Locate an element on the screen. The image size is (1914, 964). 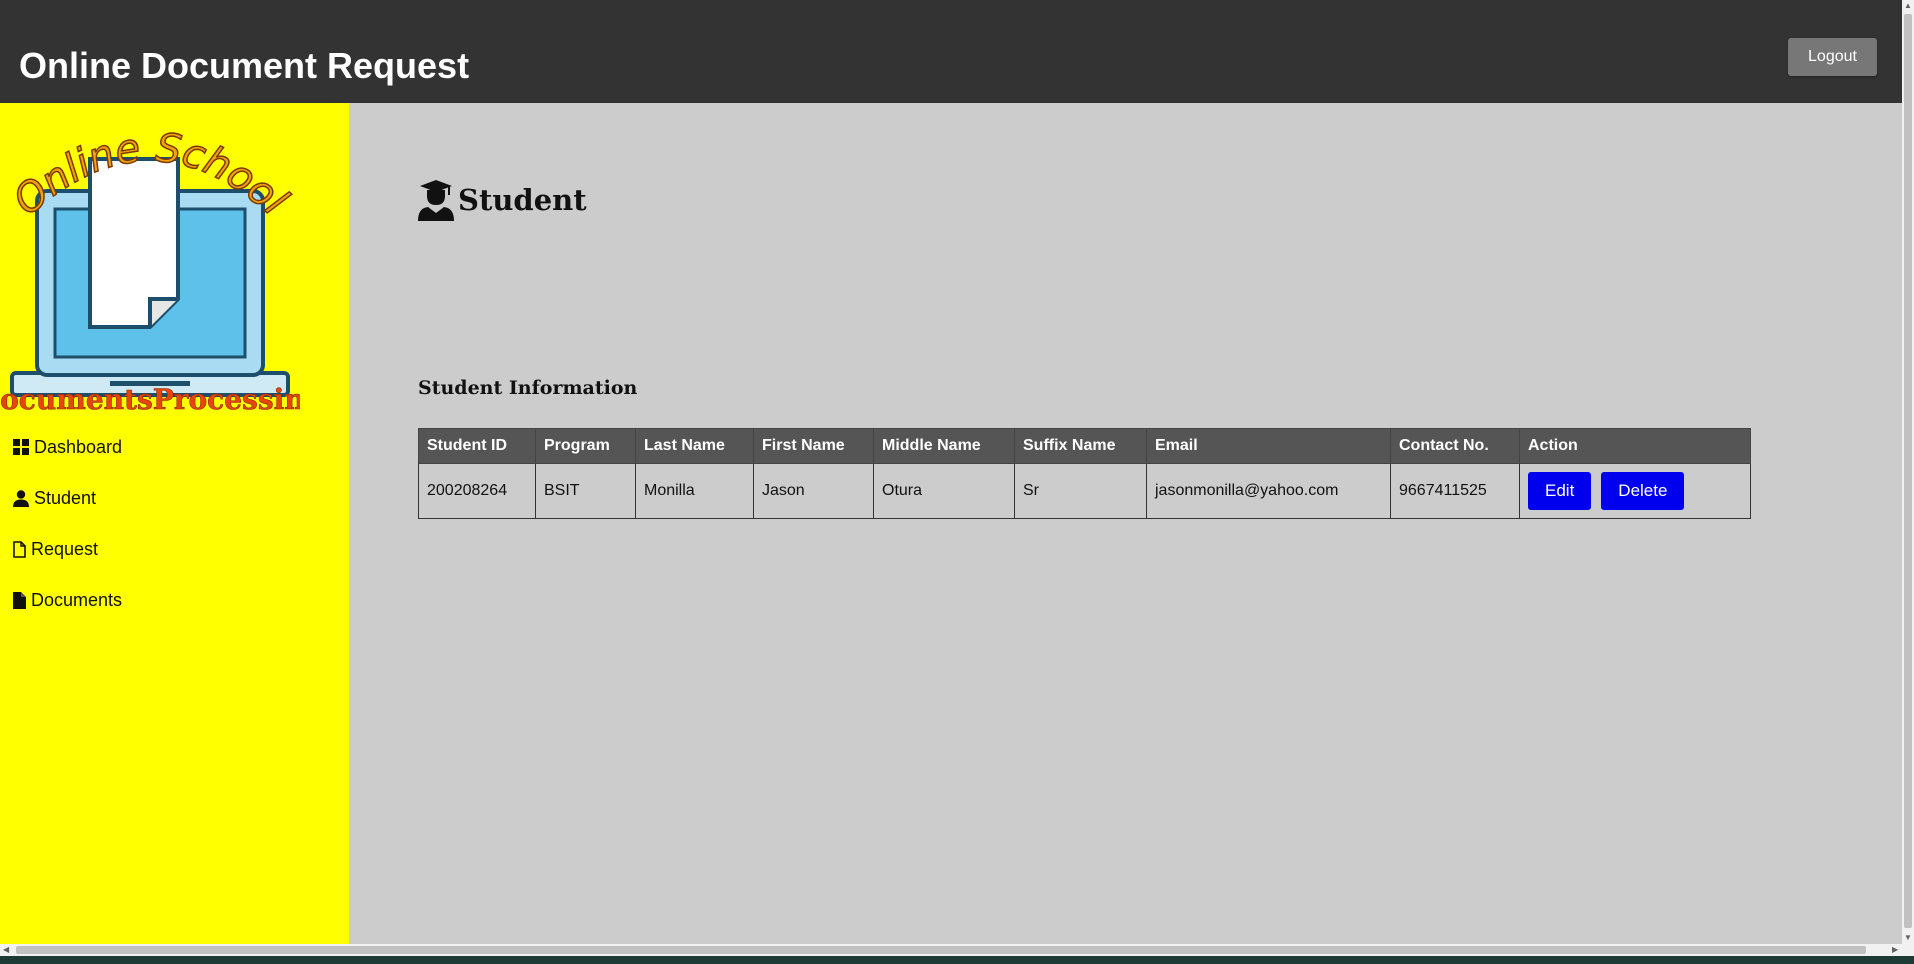
sidebar-item-label: Dashboard is located at coordinates (78, 446).